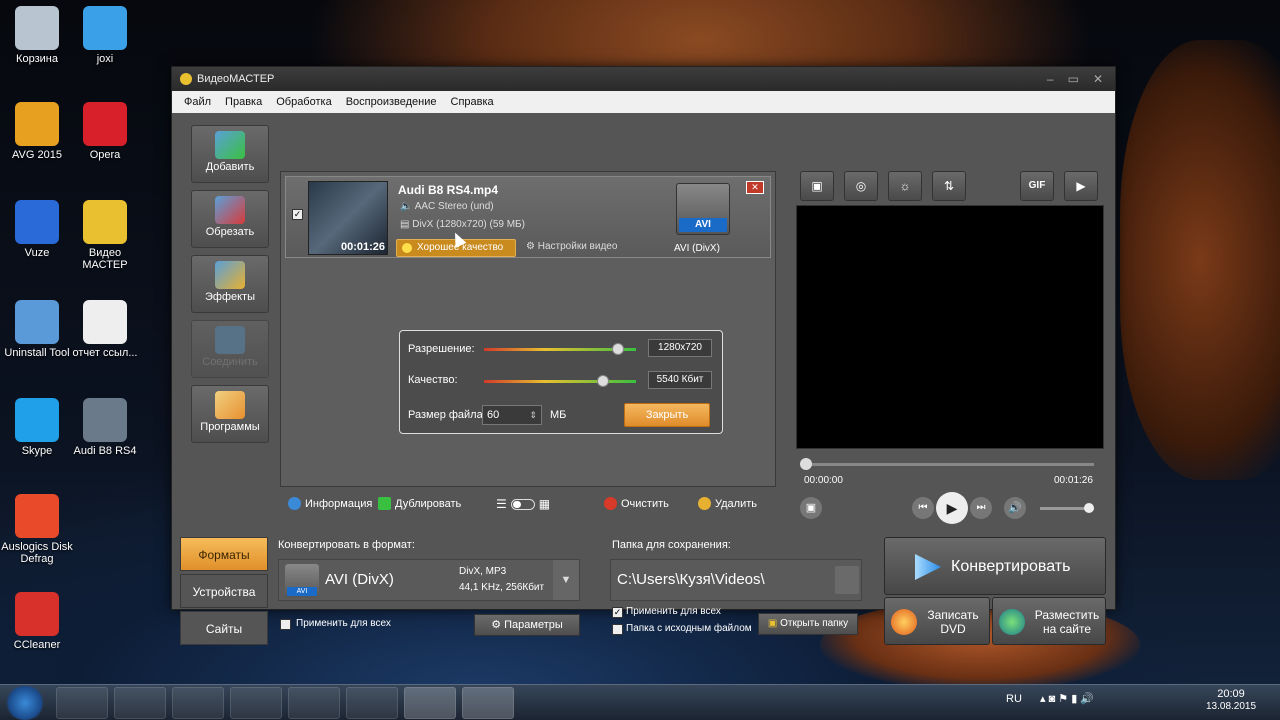 This screenshot has width=1280, height=720. What do you see at coordinates (105, 155) in the screenshot?
I see `desktop-icon-label: Opera` at bounding box center [105, 155].